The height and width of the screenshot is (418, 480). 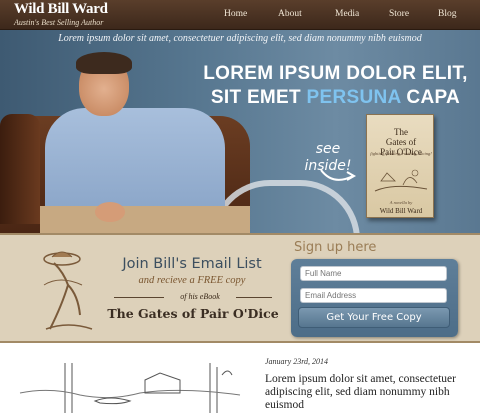 What do you see at coordinates (59, 22) in the screenshot?
I see `logo-subtitle: Austin's Best Selling Author` at bounding box center [59, 22].